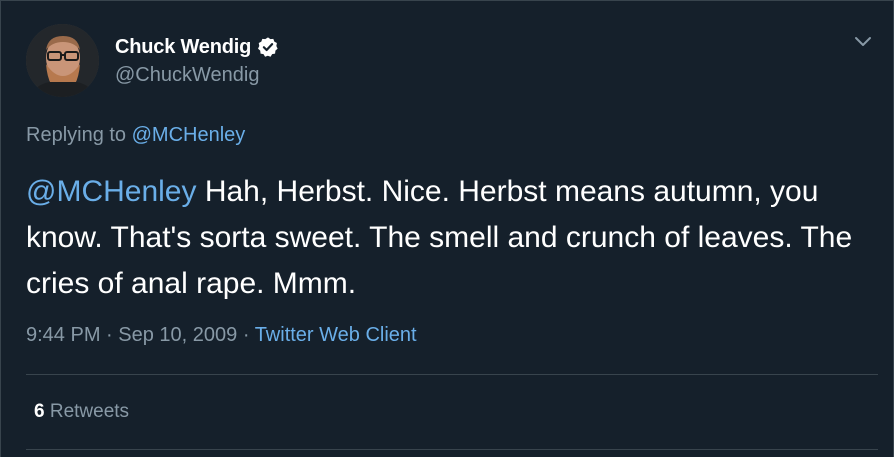 The image size is (894, 457). What do you see at coordinates (39, 411) in the screenshot?
I see `retweet-count: 6` at bounding box center [39, 411].